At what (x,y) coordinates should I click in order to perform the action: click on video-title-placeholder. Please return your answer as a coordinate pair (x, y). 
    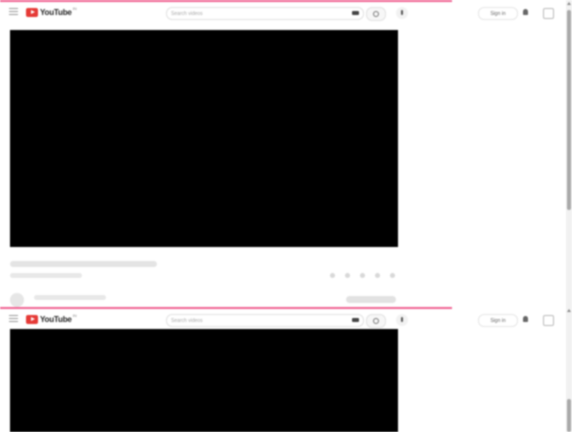
    Looking at the image, I should click on (83, 264).